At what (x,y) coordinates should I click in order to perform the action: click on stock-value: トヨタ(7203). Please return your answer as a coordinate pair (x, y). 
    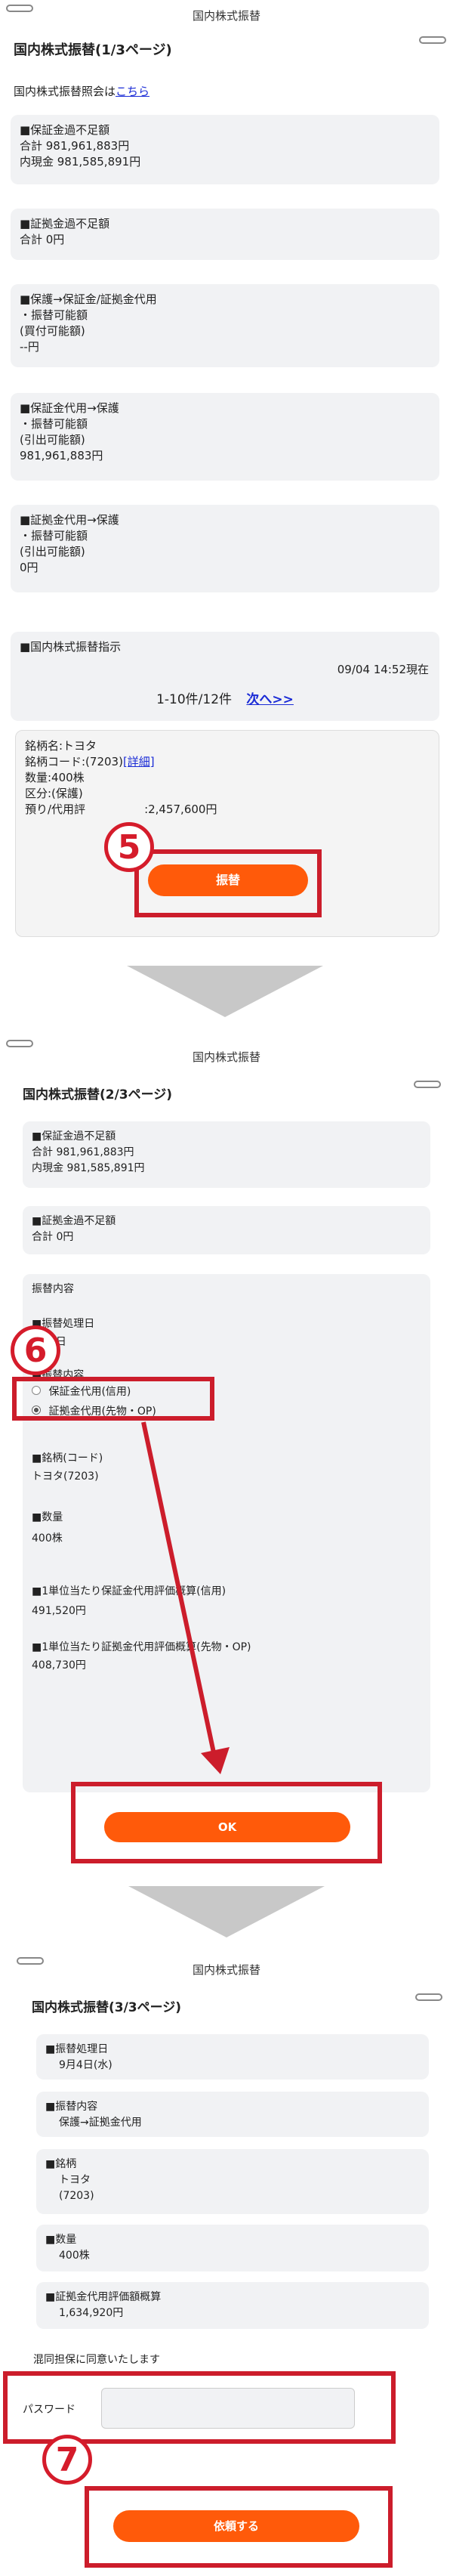
    Looking at the image, I should click on (65, 1476).